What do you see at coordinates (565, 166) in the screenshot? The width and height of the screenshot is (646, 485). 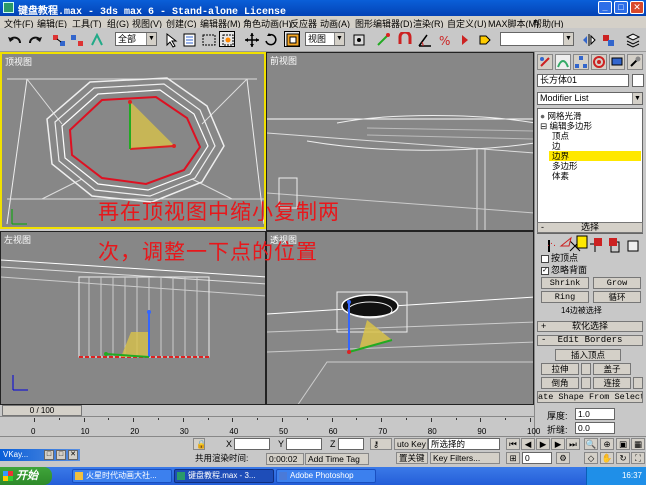 I see `stack-item-polygon: 多边形` at bounding box center [565, 166].